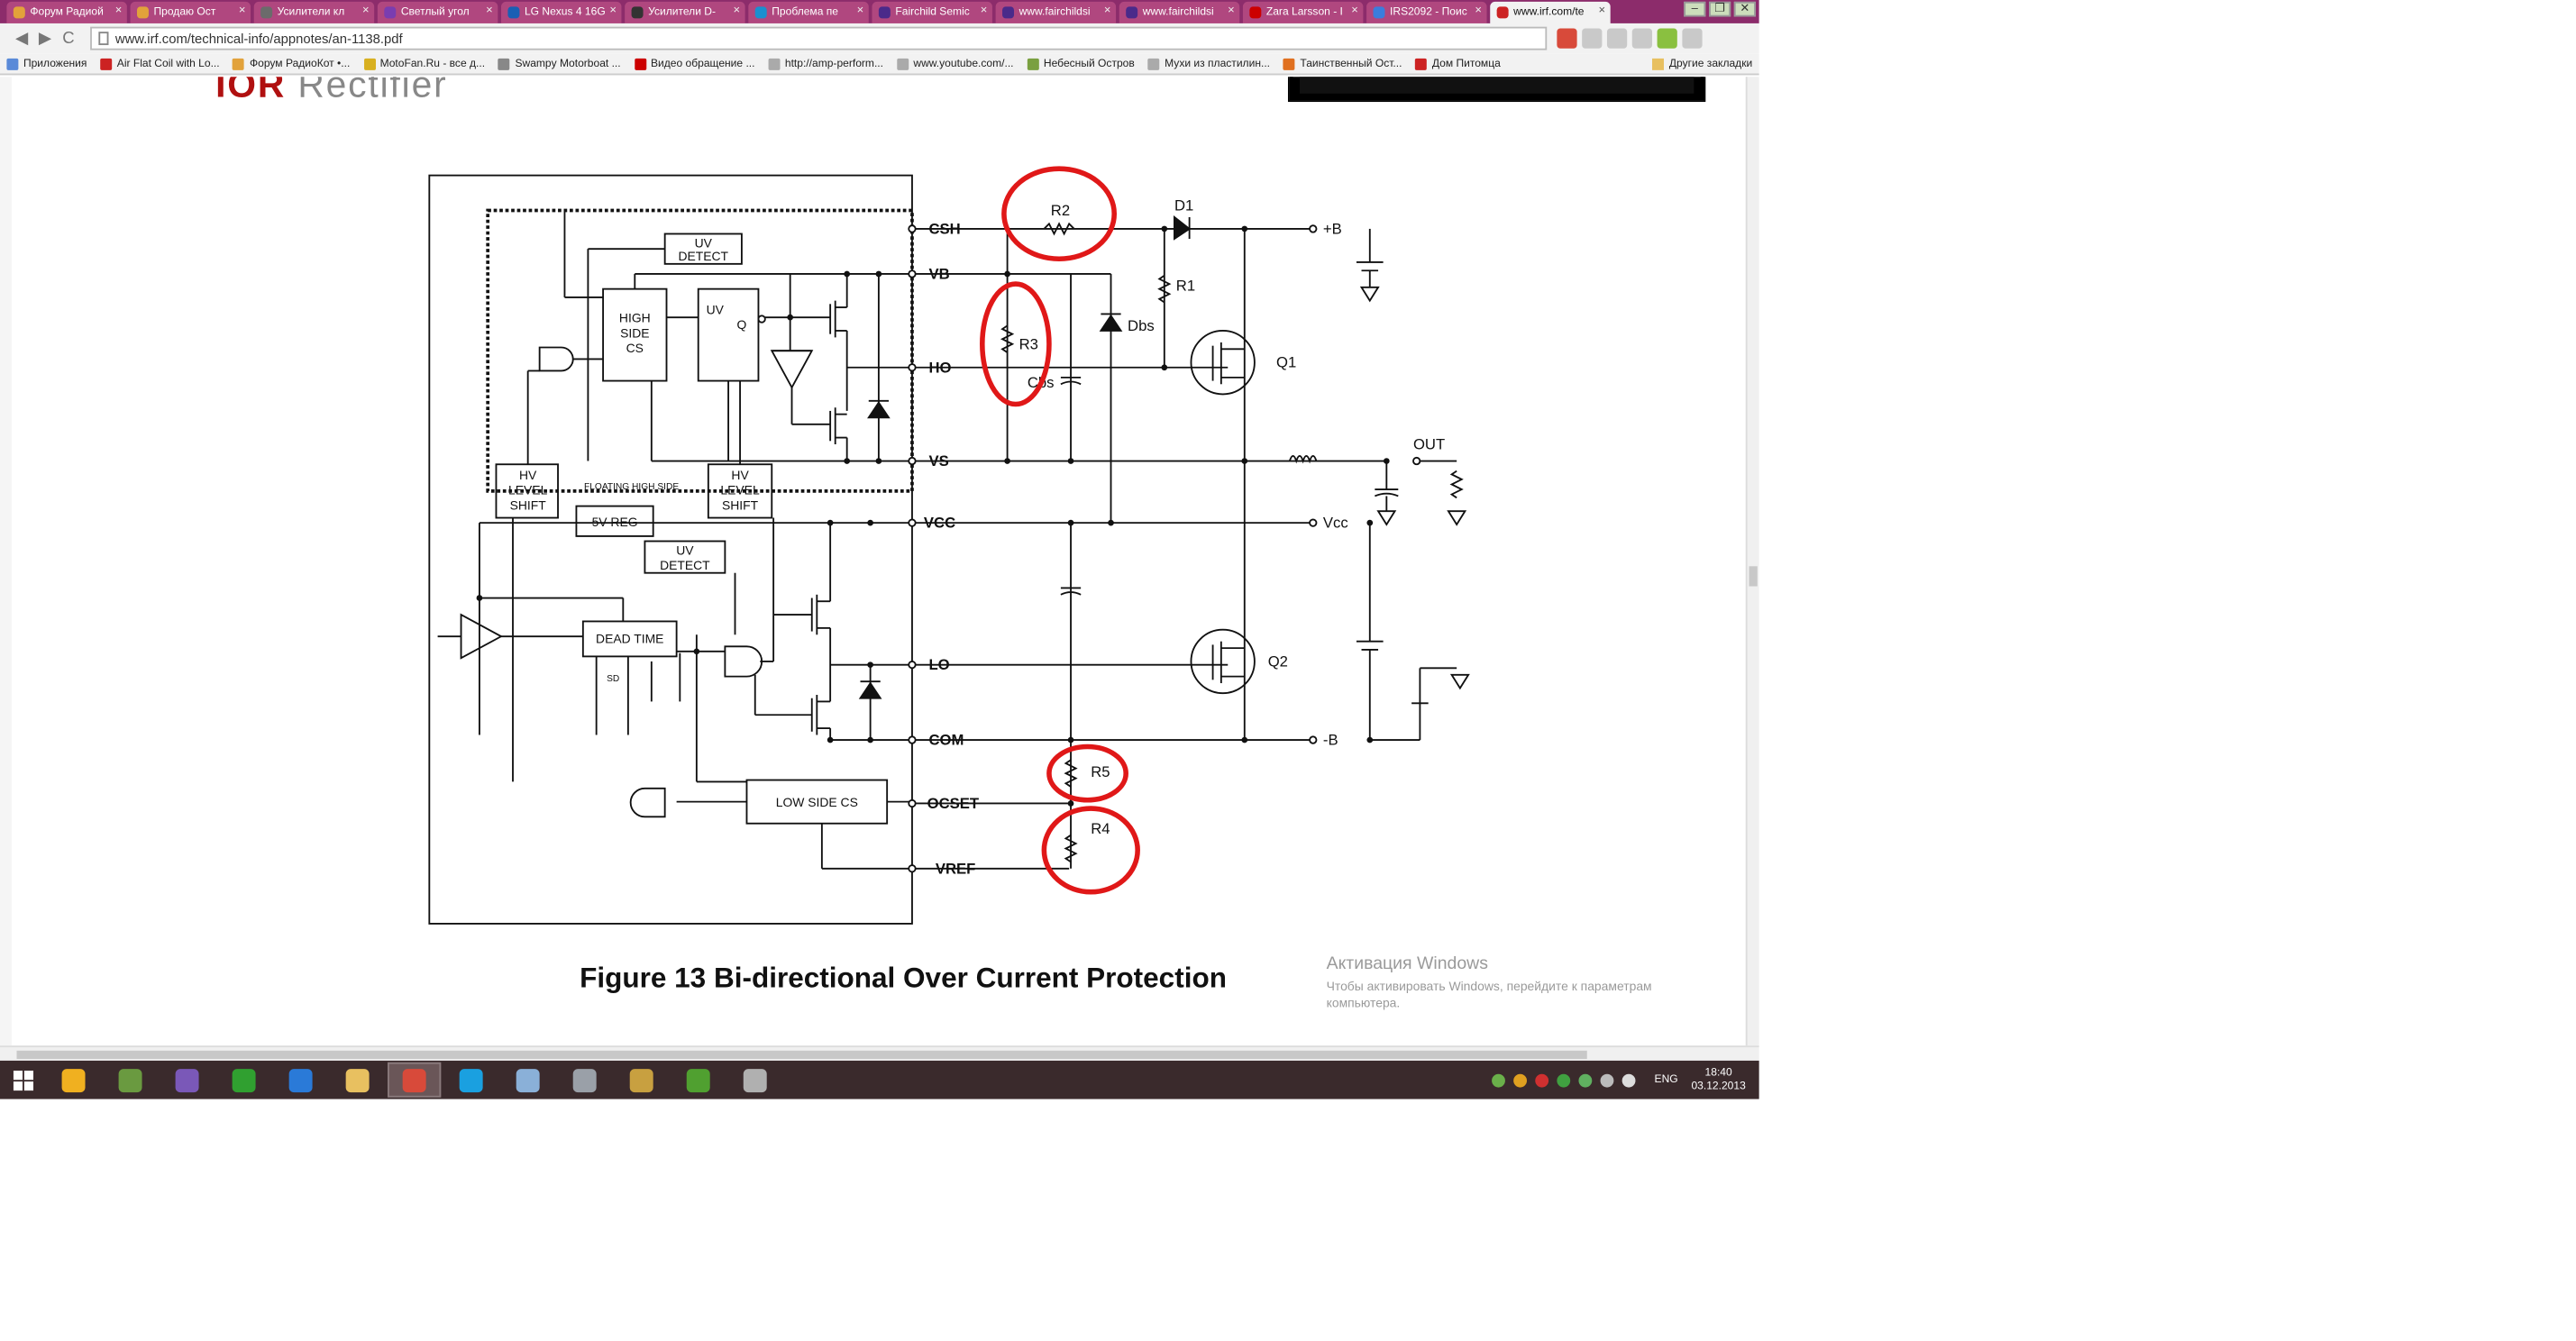  What do you see at coordinates (1695, 9) in the screenshot?
I see `minimize-button: –` at bounding box center [1695, 9].